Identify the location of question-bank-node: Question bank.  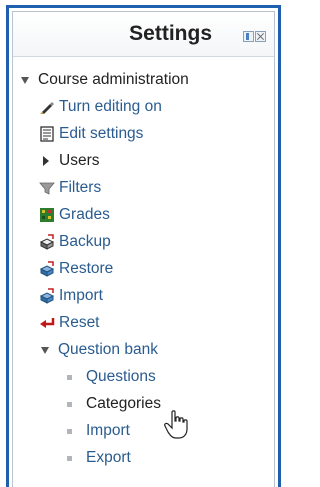
(99, 350).